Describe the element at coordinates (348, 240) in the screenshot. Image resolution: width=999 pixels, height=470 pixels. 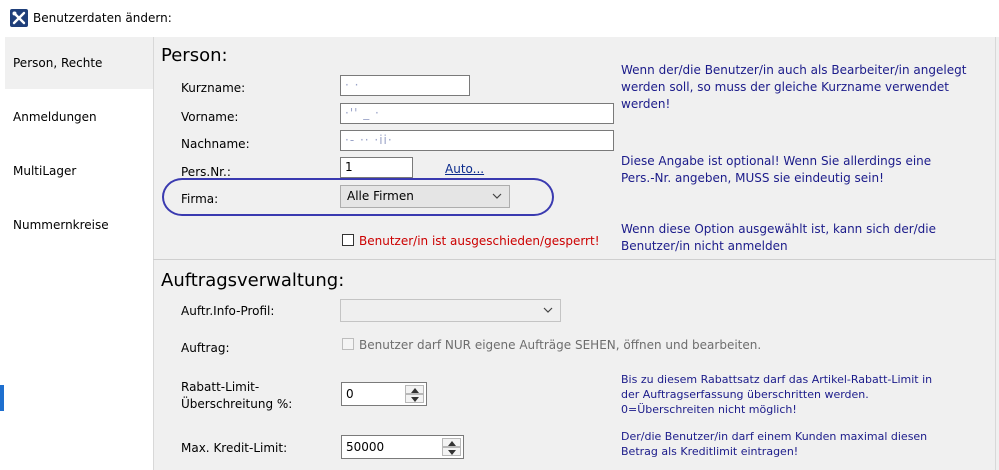
I see `ausgeschieden-checkbox` at that location.